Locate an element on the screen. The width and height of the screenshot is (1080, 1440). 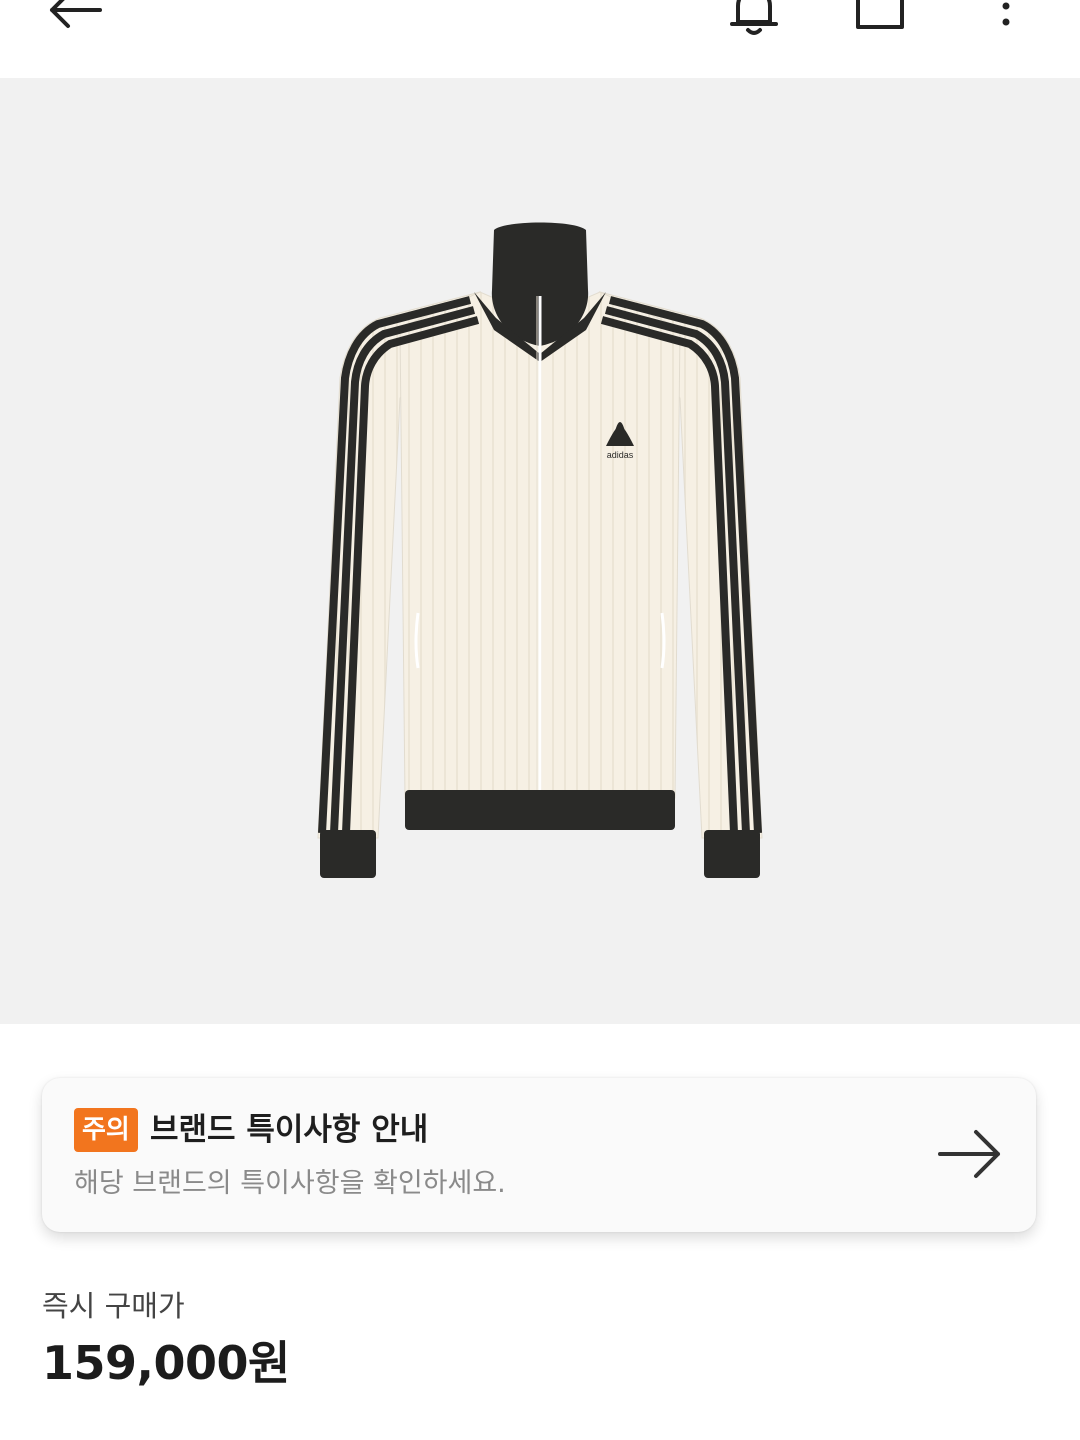
notice-description: 해당 브랜드의 특이사항을 확인하세요. is located at coordinates (290, 1183).